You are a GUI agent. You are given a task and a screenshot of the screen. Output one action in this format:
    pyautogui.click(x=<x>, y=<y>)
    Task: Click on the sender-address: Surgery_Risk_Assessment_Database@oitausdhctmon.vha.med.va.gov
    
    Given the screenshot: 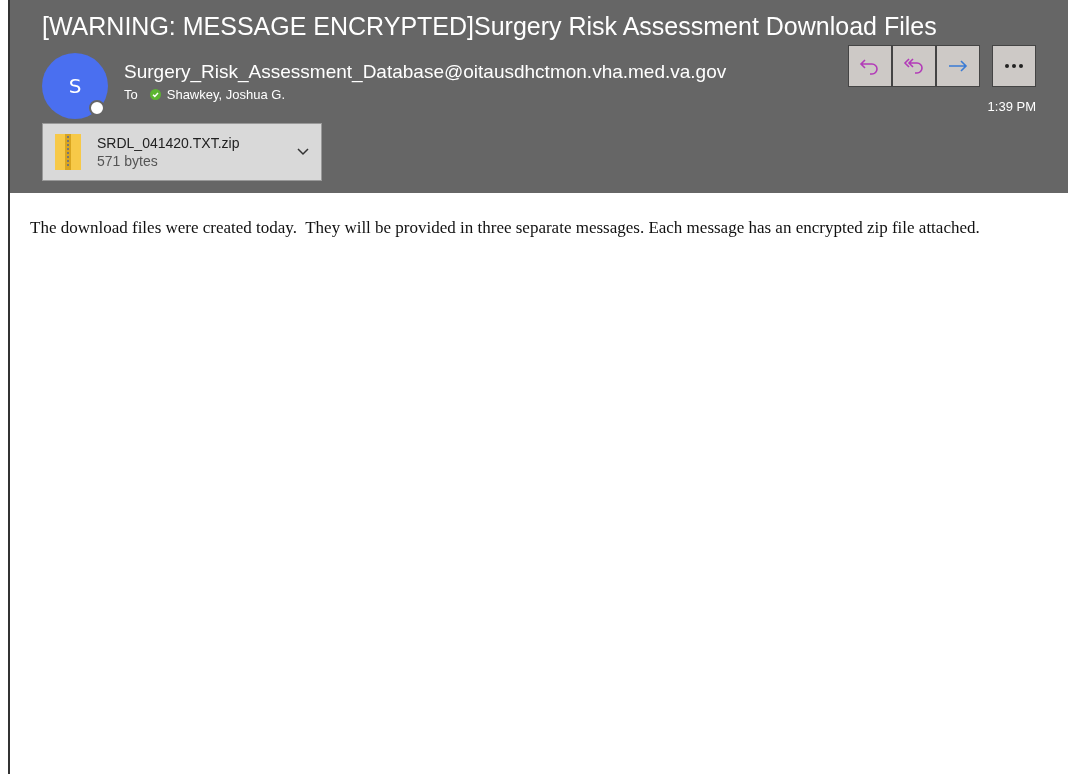 What is the action you would take?
    pyautogui.click(x=486, y=72)
    